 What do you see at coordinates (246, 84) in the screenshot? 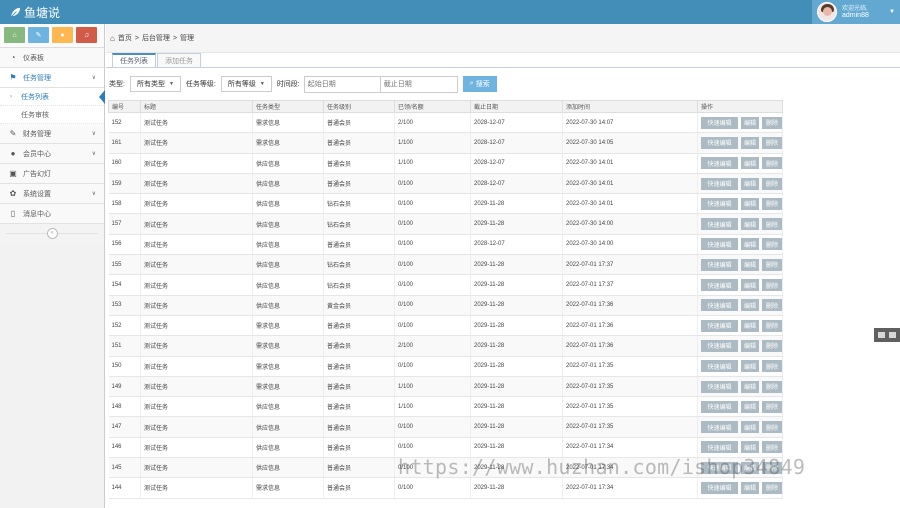
I see `level-select: 所有等级 ▼` at bounding box center [246, 84].